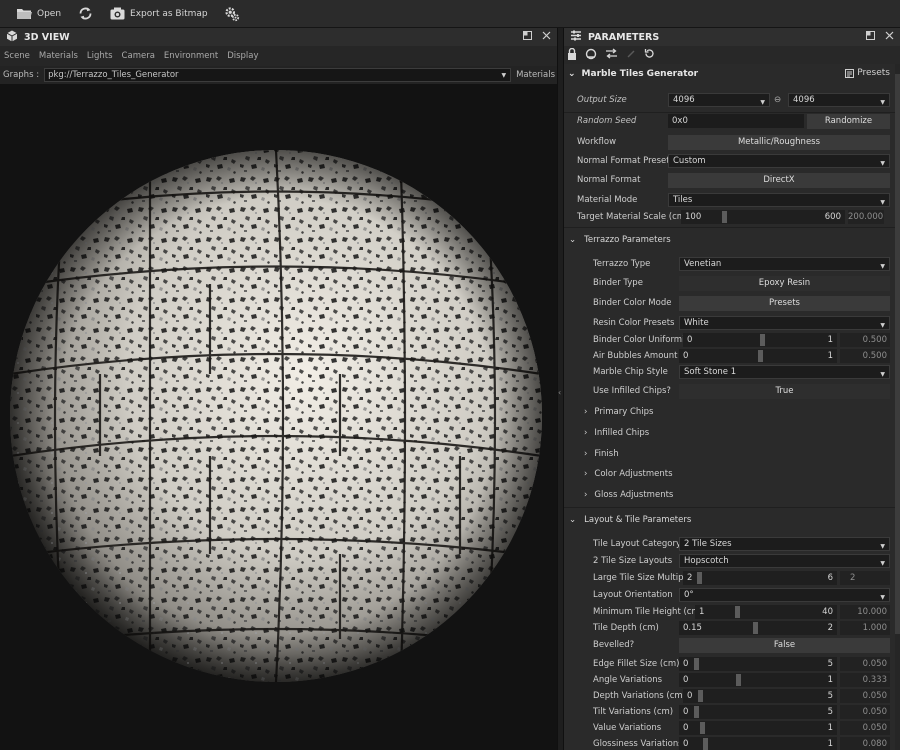 The height and width of the screenshot is (750, 900). I want to click on min-height-slider: 1 40, so click(766, 612).